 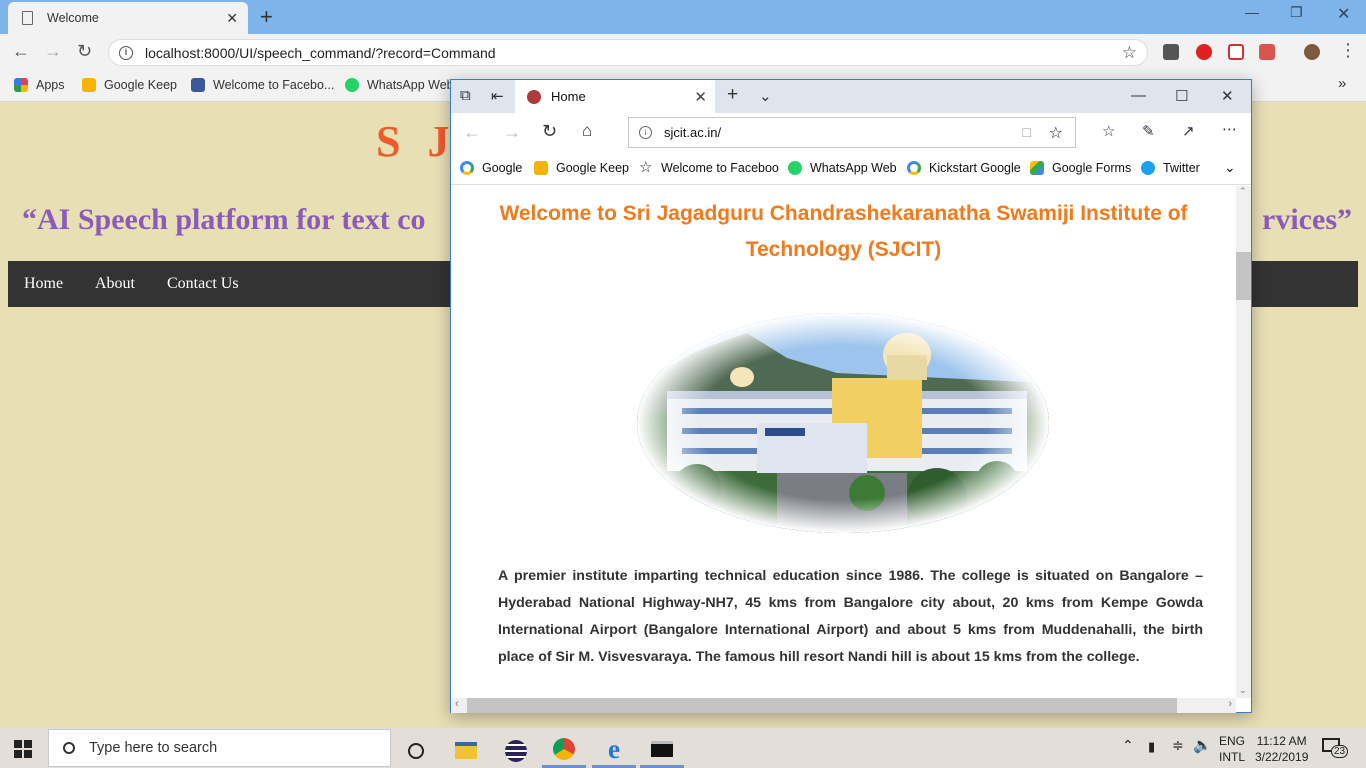 What do you see at coordinates (1080, 168) in the screenshot?
I see `favorite-google-forms: Google Forms` at bounding box center [1080, 168].